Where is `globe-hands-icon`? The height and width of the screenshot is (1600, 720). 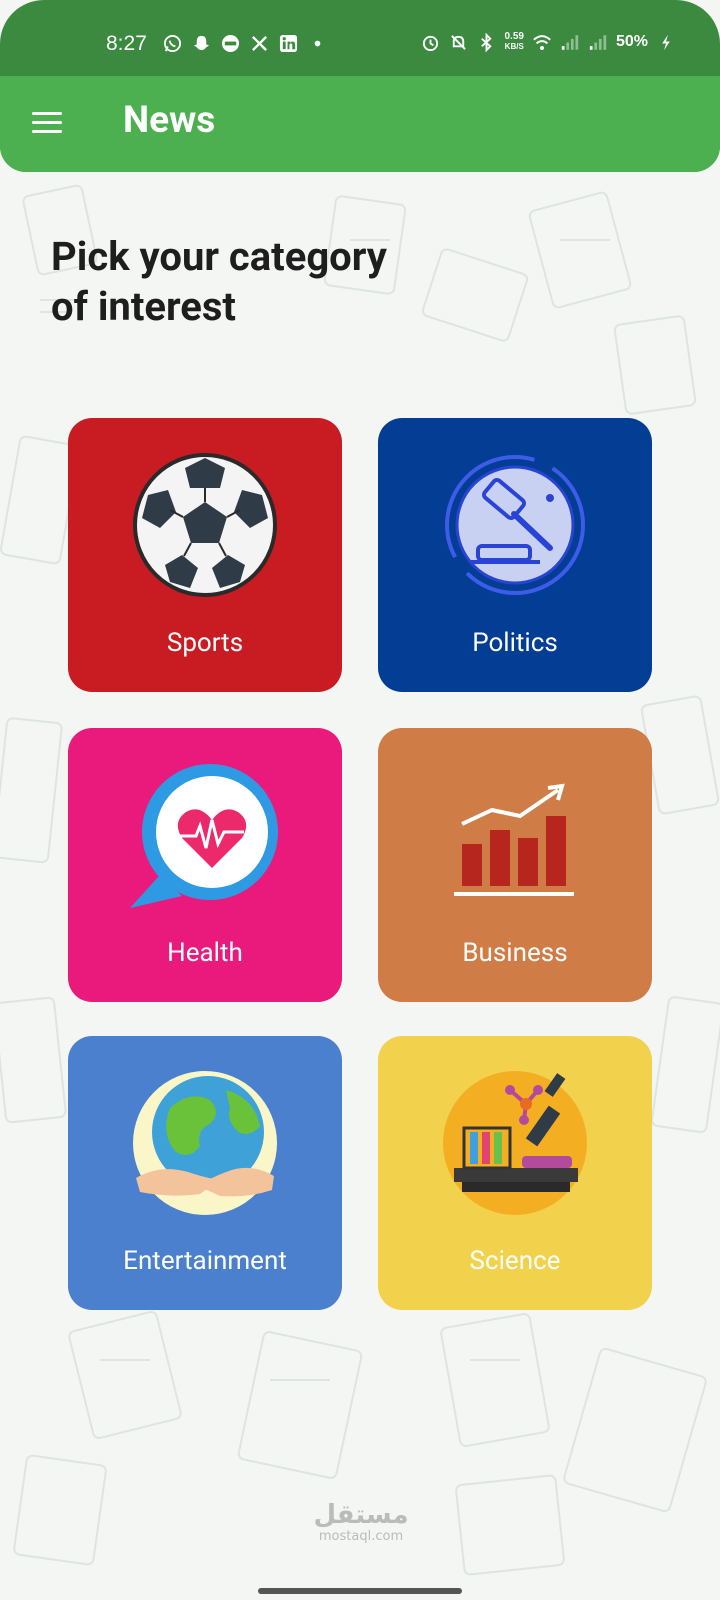 globe-hands-icon is located at coordinates (205, 1143).